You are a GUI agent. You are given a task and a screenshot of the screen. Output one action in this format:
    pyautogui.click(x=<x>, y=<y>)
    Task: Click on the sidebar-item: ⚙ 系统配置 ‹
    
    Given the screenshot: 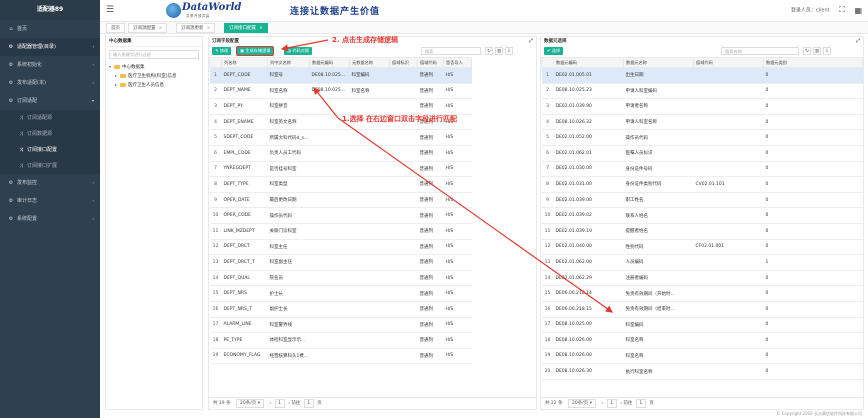 What is the action you would take?
    pyautogui.click(x=50, y=219)
    